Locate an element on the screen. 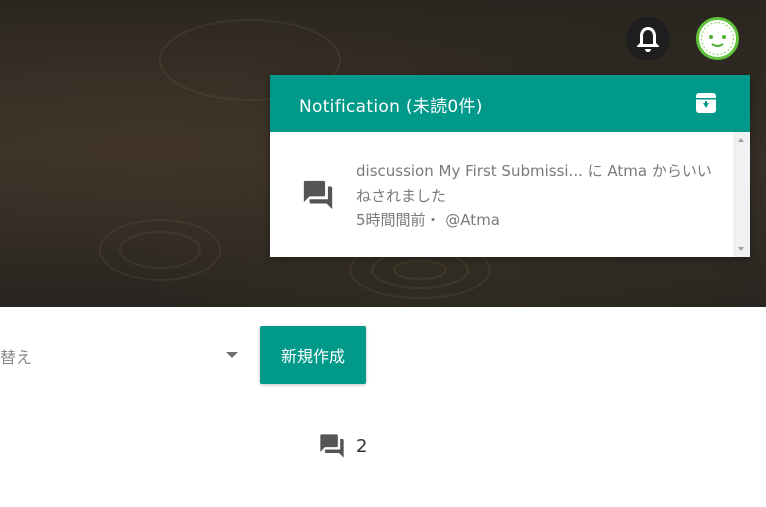  notification-bell-button is located at coordinates (648, 39).